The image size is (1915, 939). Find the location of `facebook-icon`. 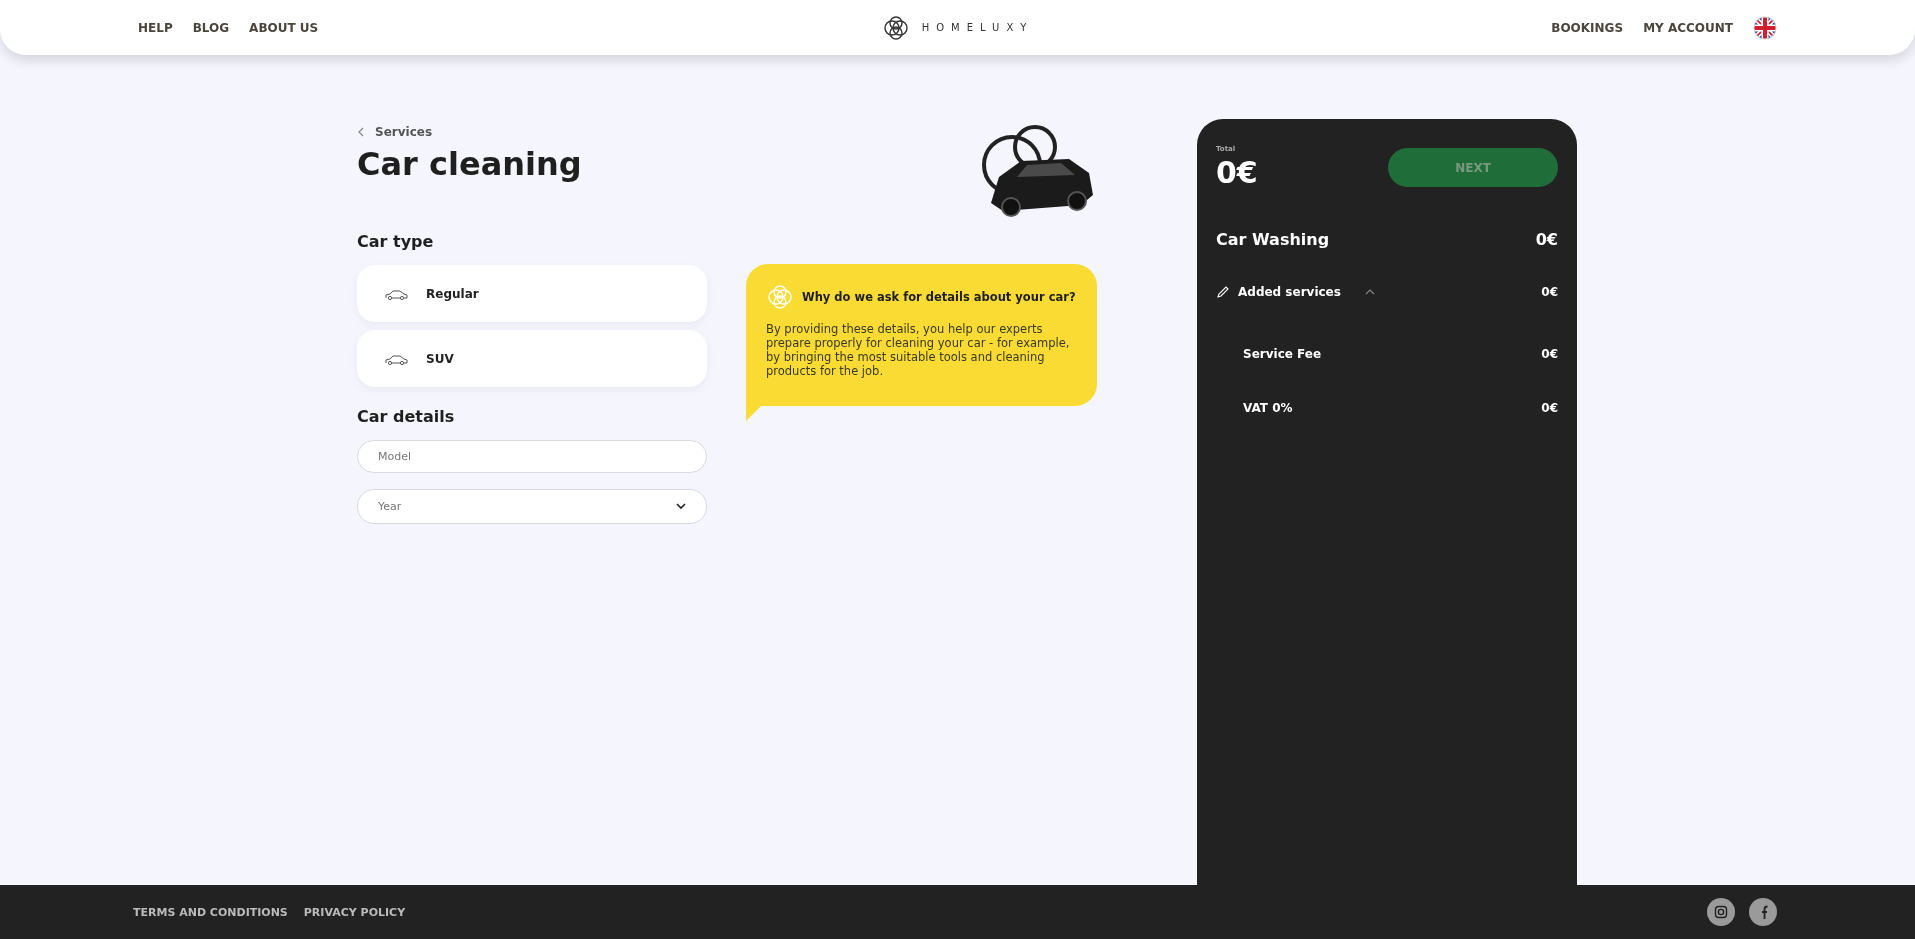

facebook-icon is located at coordinates (1763, 912).